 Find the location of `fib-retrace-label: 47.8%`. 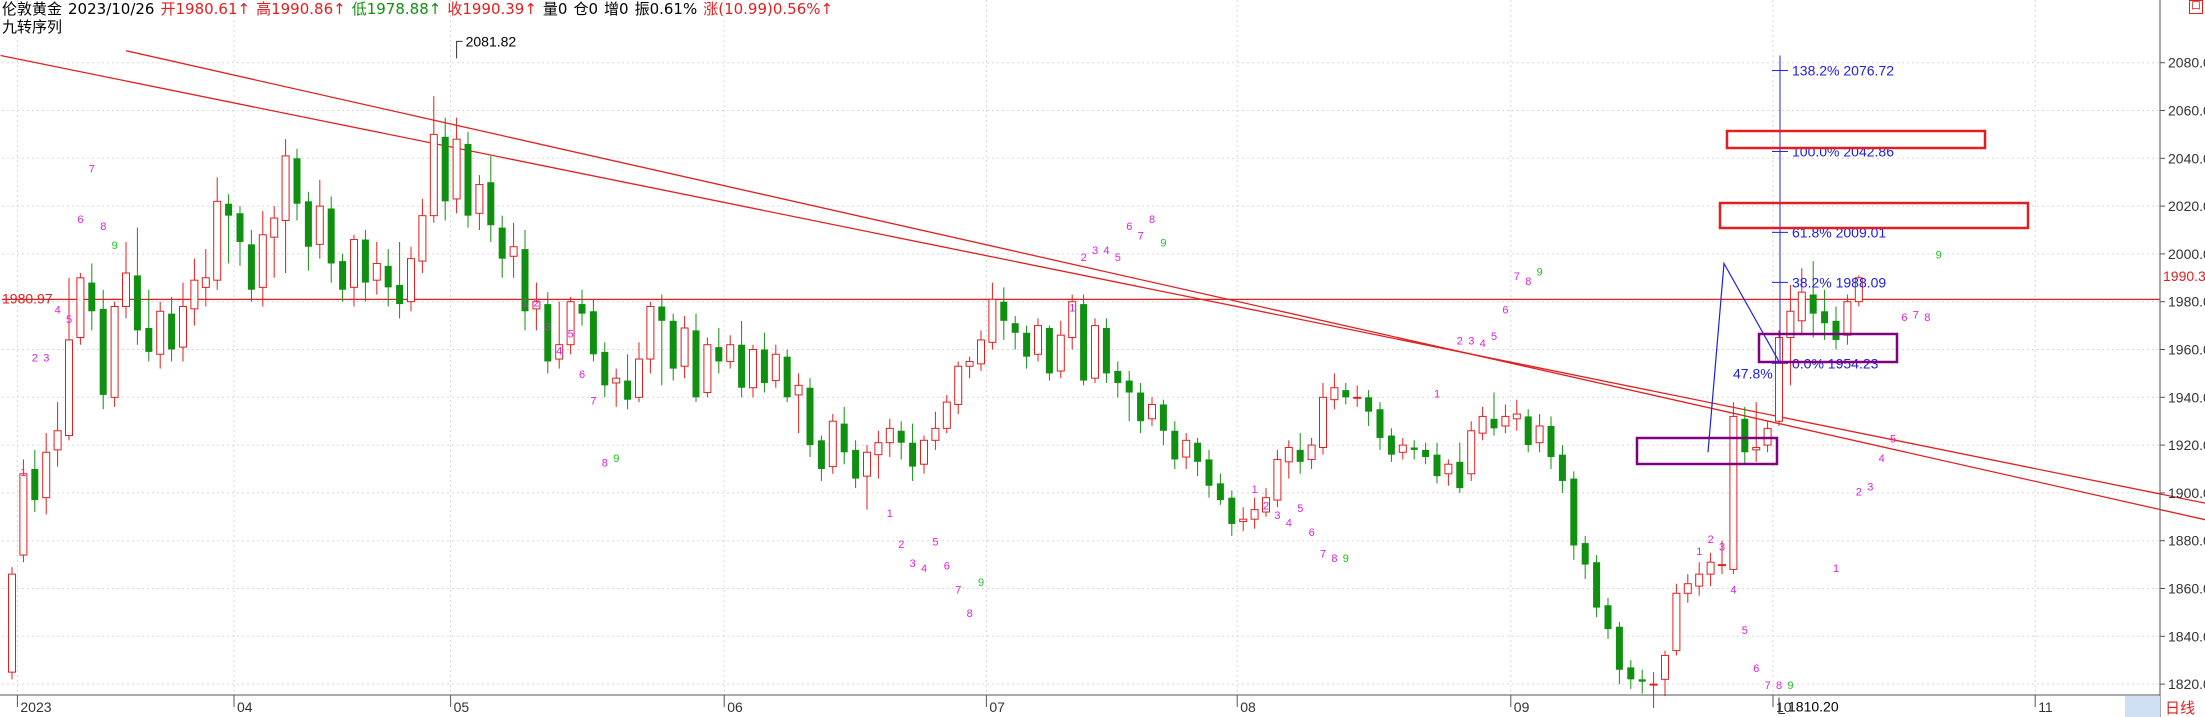

fib-retrace-label: 47.8% is located at coordinates (1753, 373).